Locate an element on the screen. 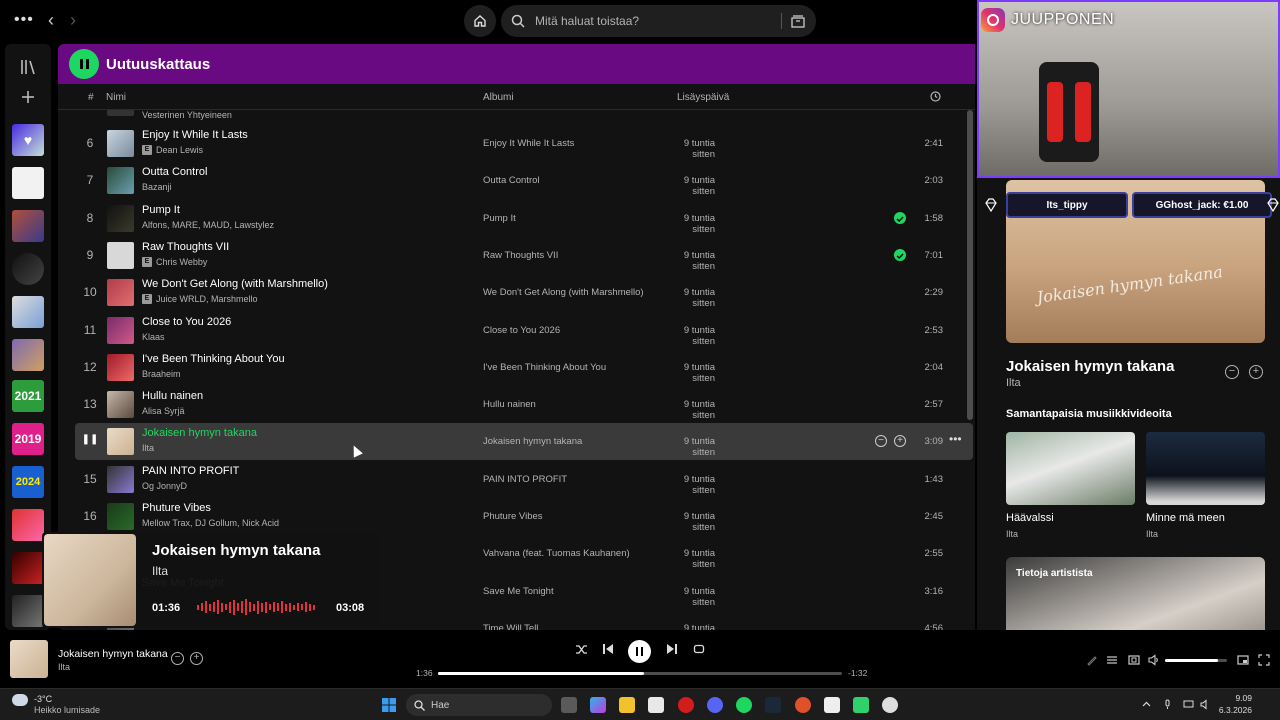 The width and height of the screenshot is (1280, 720). track-artist: Juice WRLD, Marshmello is located at coordinates (207, 299).